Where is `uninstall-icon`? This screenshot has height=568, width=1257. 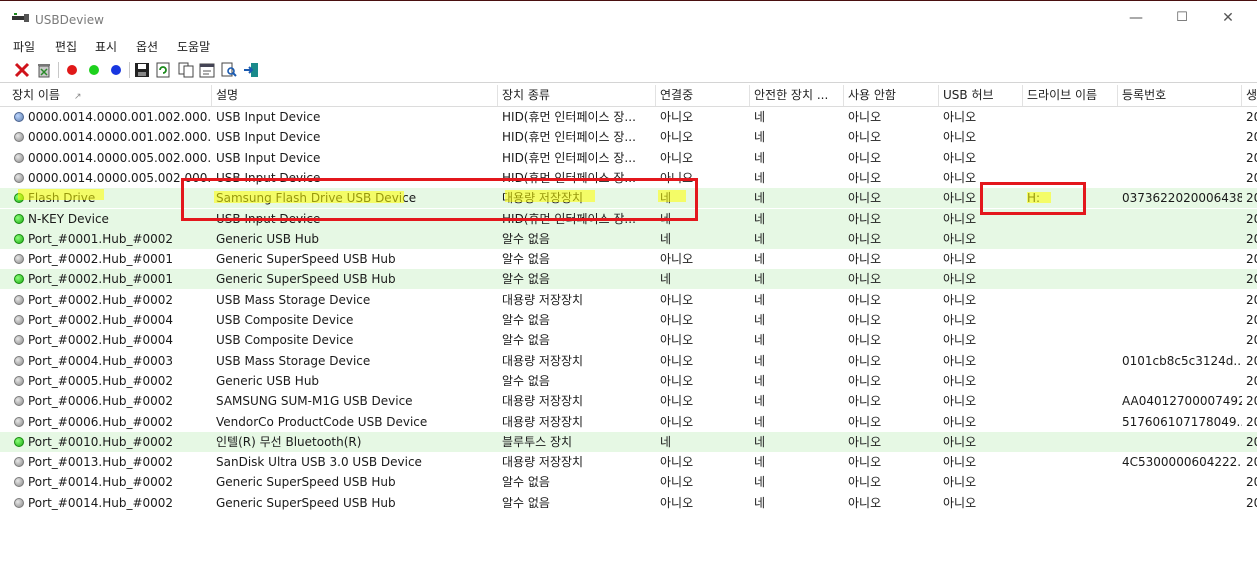 uninstall-icon is located at coordinates (44, 70).